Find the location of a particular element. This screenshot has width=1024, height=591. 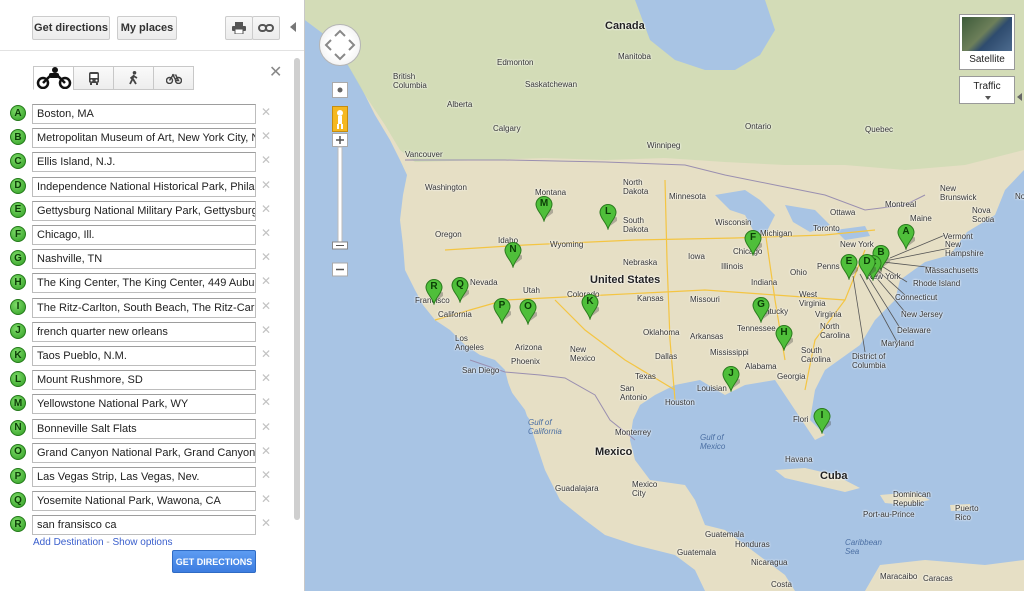

map-pin-j: J is located at coordinates (731, 379).